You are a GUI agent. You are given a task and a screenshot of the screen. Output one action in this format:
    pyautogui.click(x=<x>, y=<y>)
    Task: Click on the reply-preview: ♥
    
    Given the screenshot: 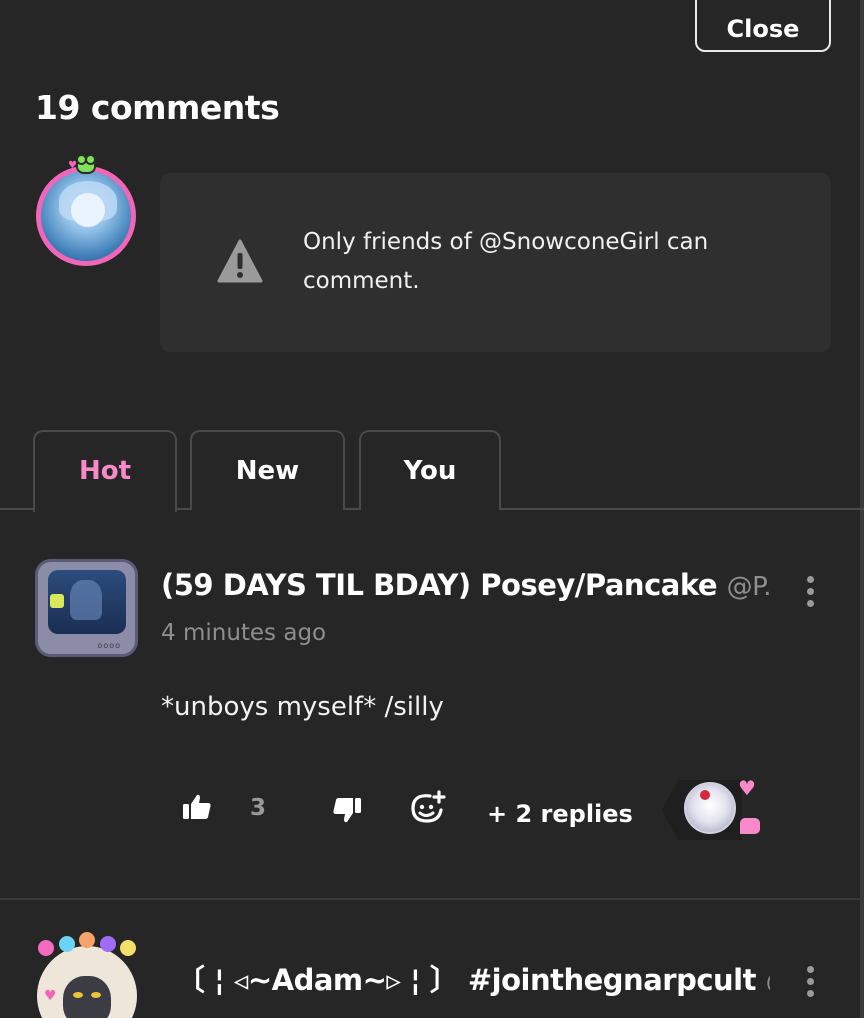 What is the action you would take?
    pyautogui.click(x=717, y=808)
    